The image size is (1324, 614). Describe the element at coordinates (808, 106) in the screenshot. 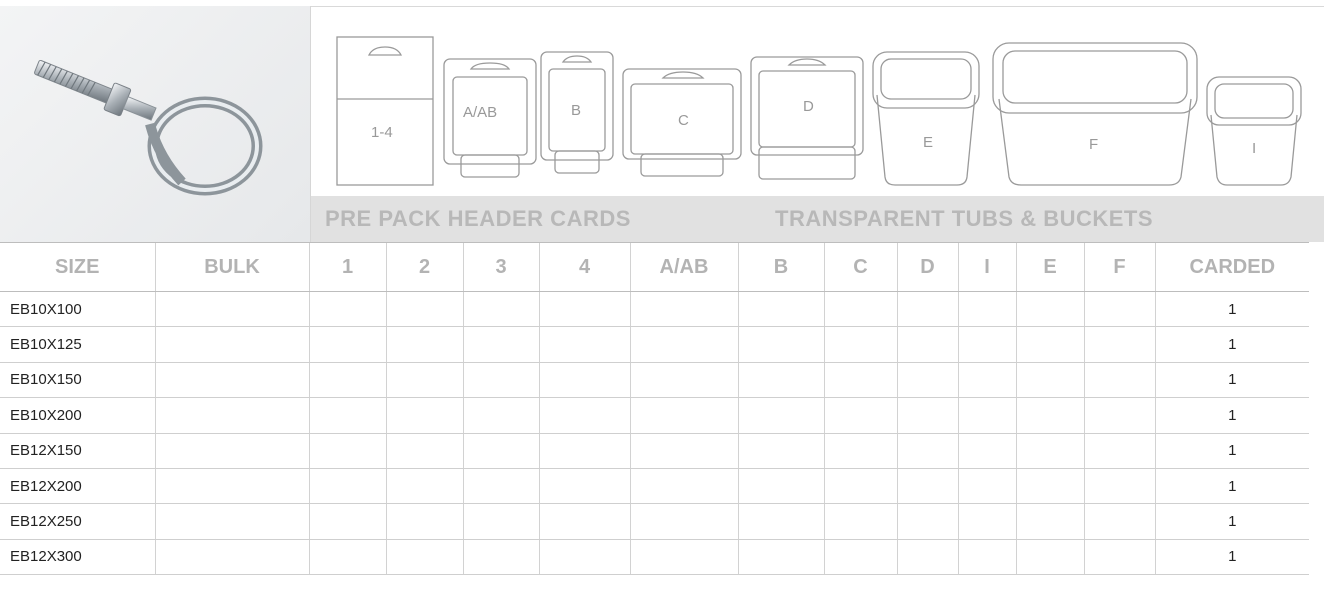

I see `pack-label: D` at that location.